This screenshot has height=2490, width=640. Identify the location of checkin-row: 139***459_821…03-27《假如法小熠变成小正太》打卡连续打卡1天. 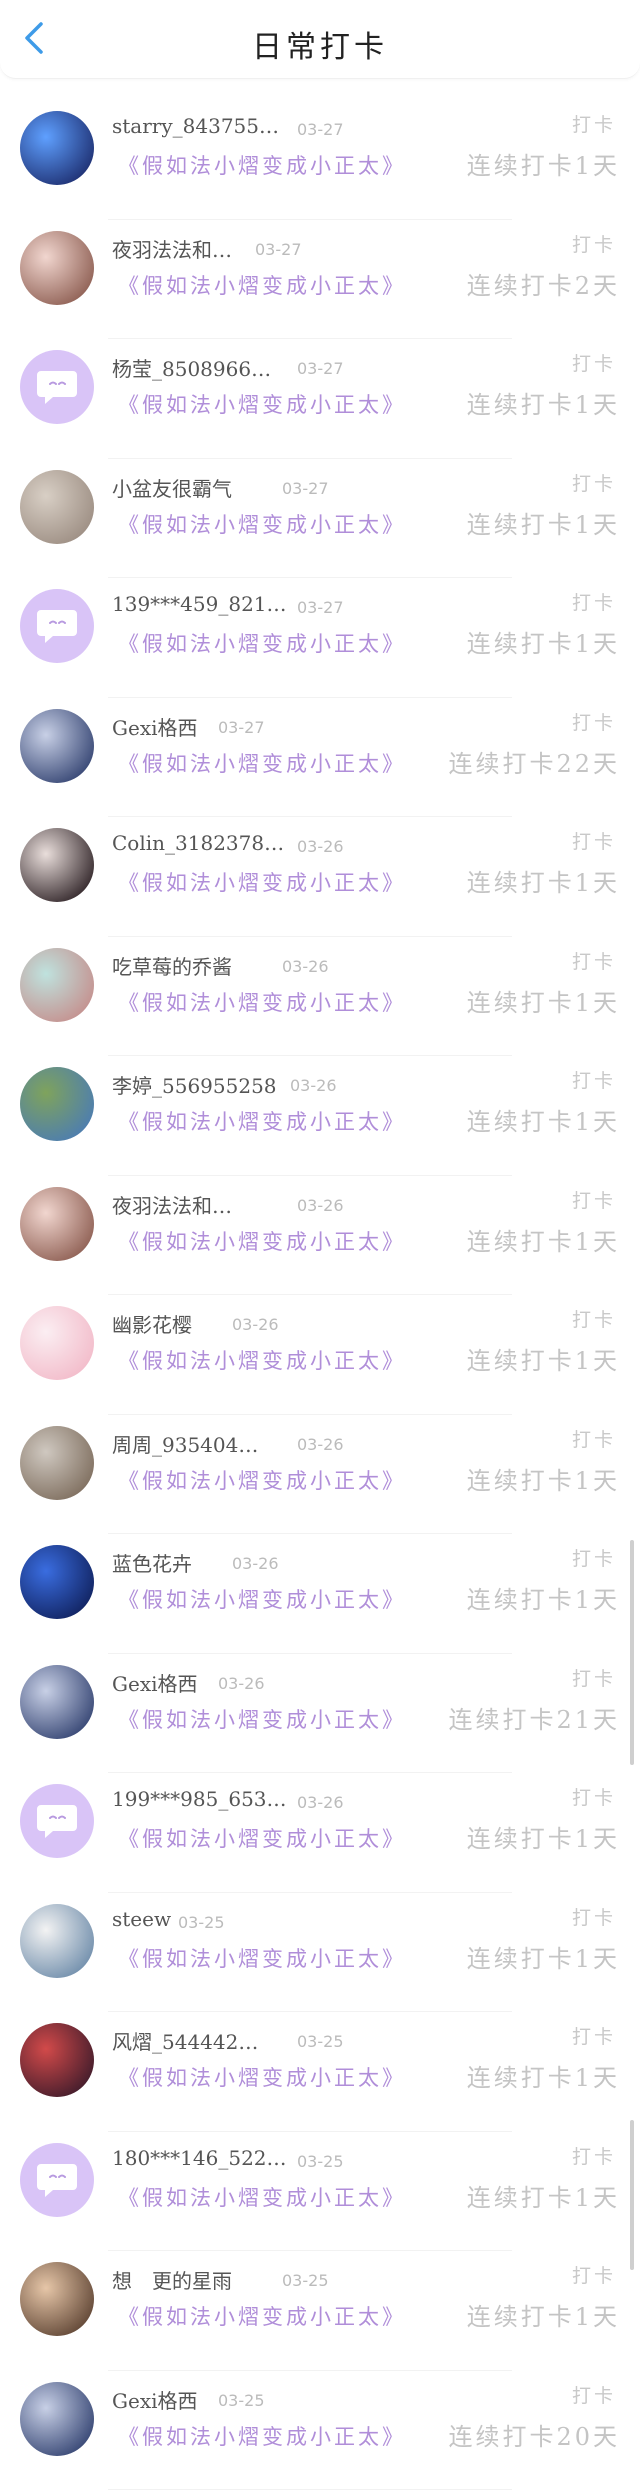
(320, 638).